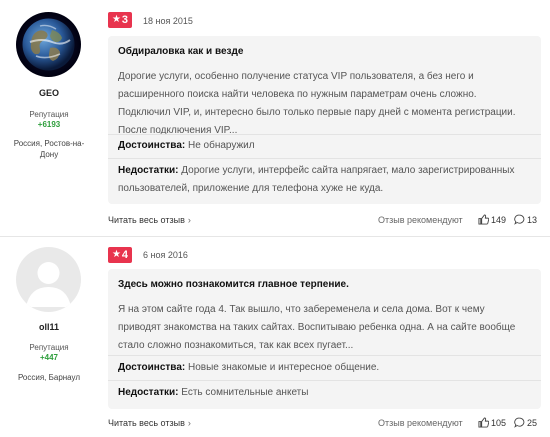  I want to click on pros-text: Новые знакомые и интересное общение., so click(284, 367).